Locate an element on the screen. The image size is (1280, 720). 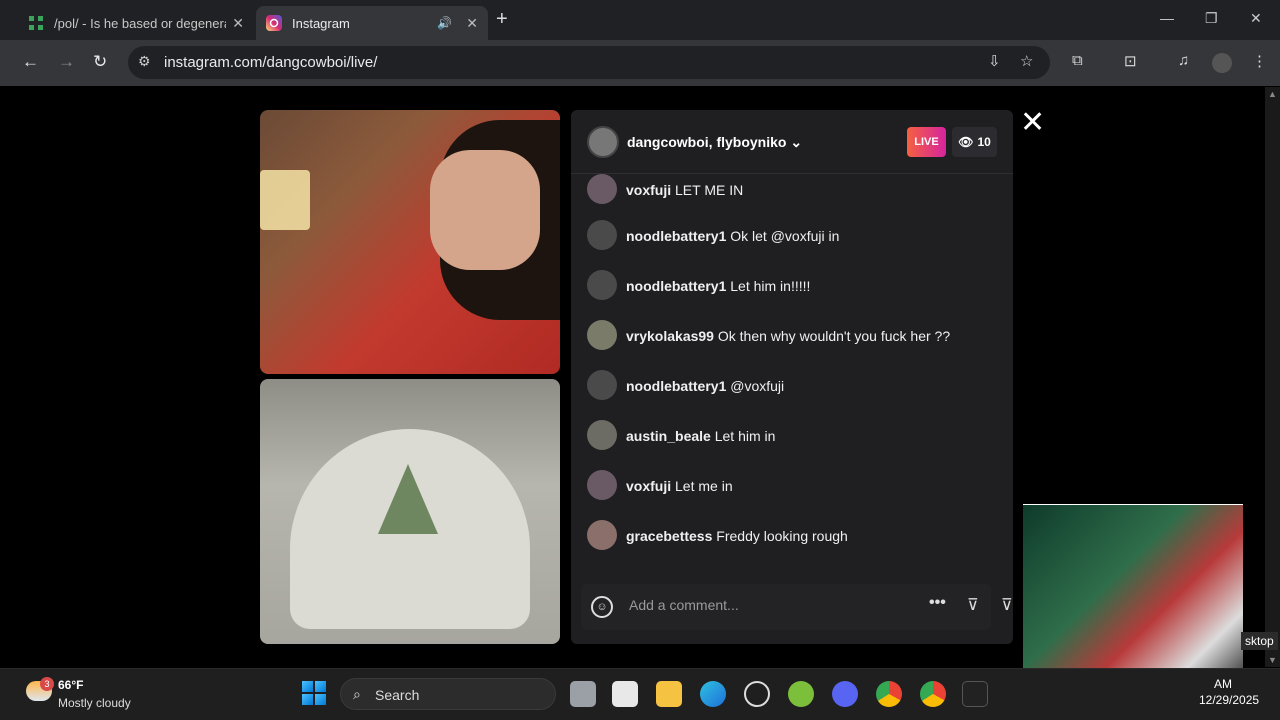
forward-icon: → is located at coordinates (66, 62).